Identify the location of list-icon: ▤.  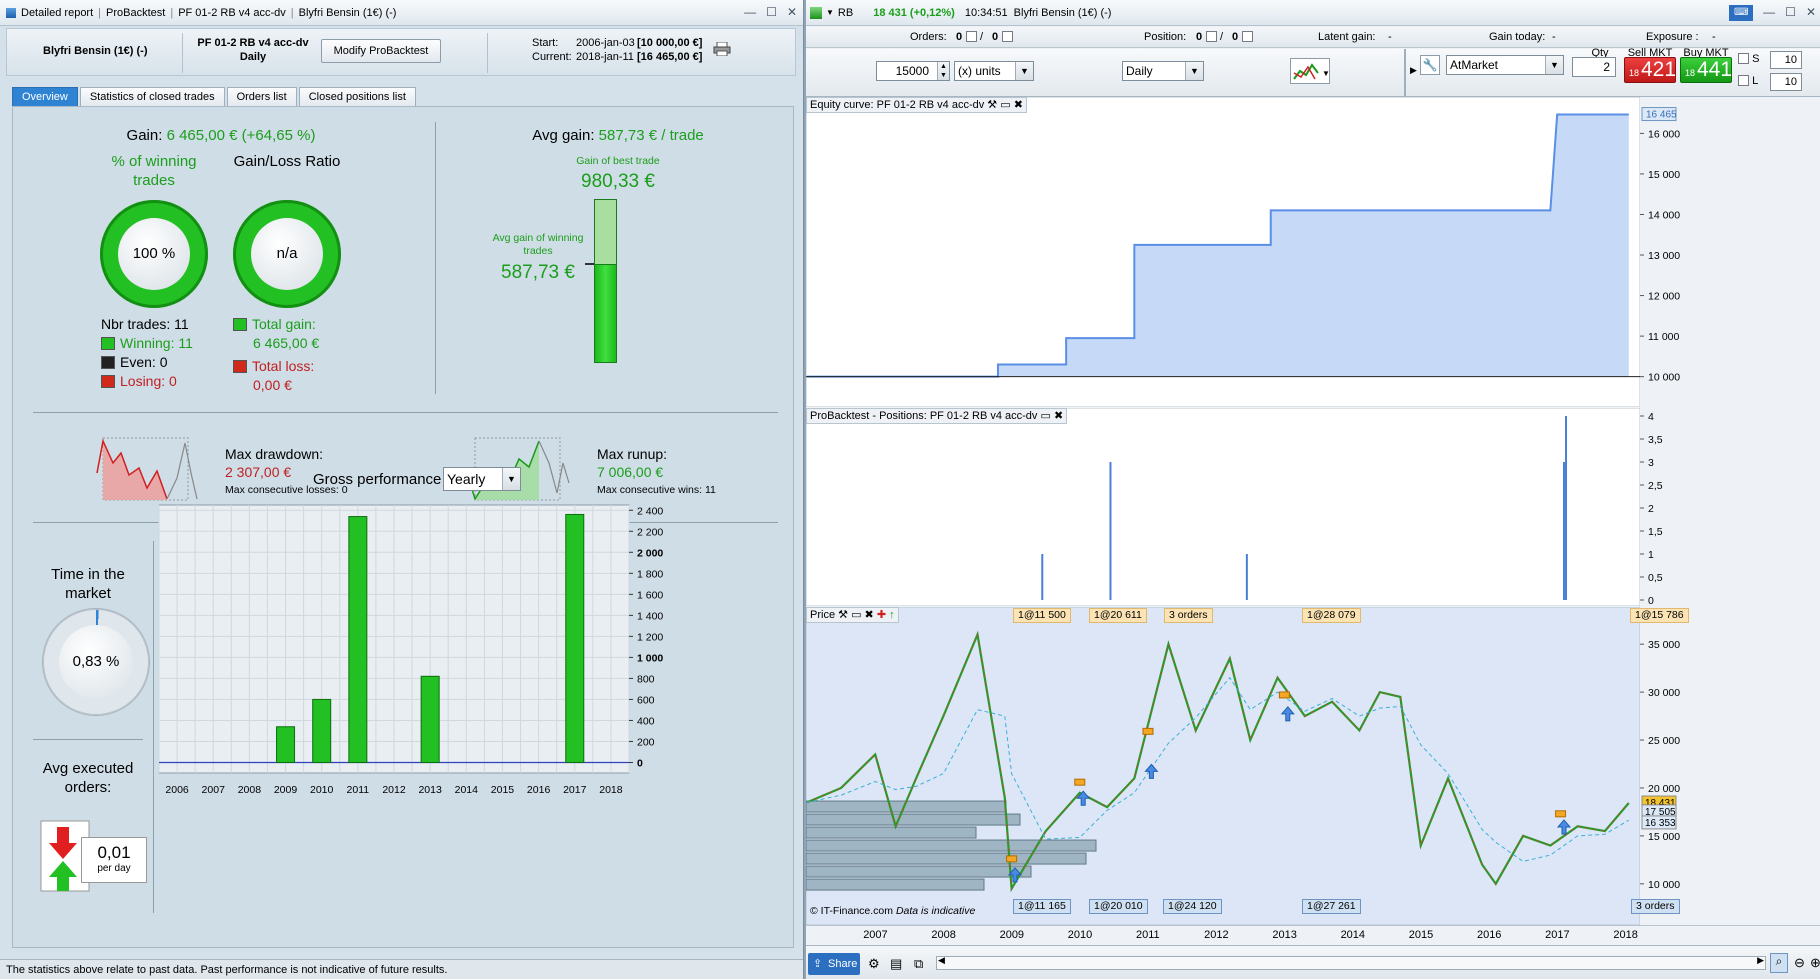
(896, 964).